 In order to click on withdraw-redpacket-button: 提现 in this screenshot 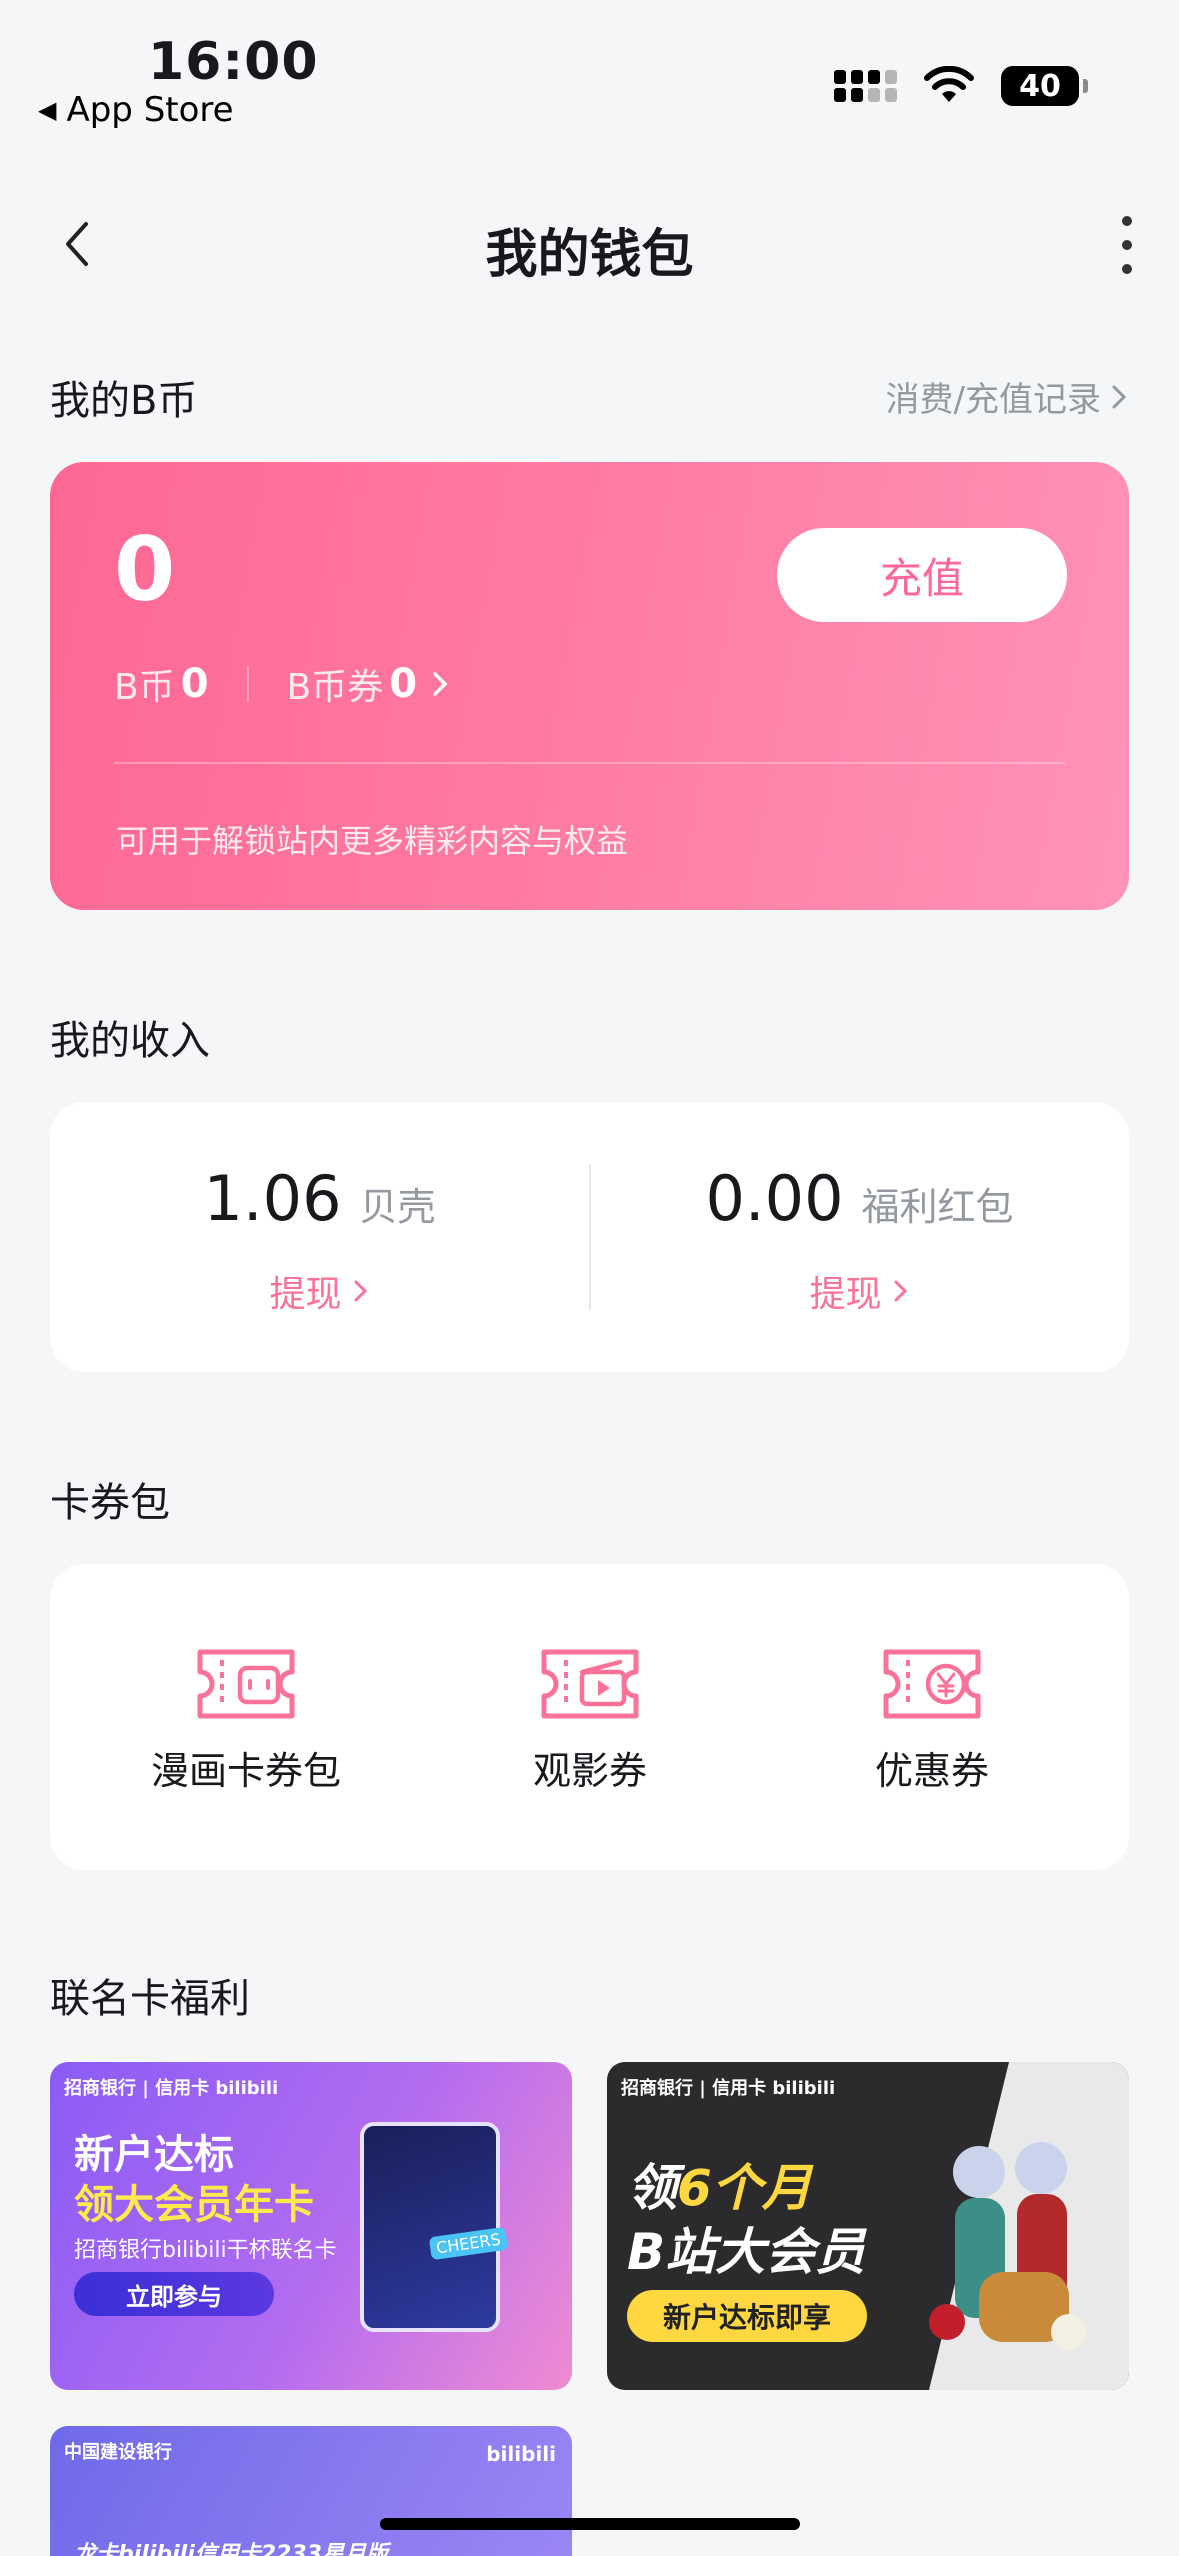, I will do `click(859, 1291)`.